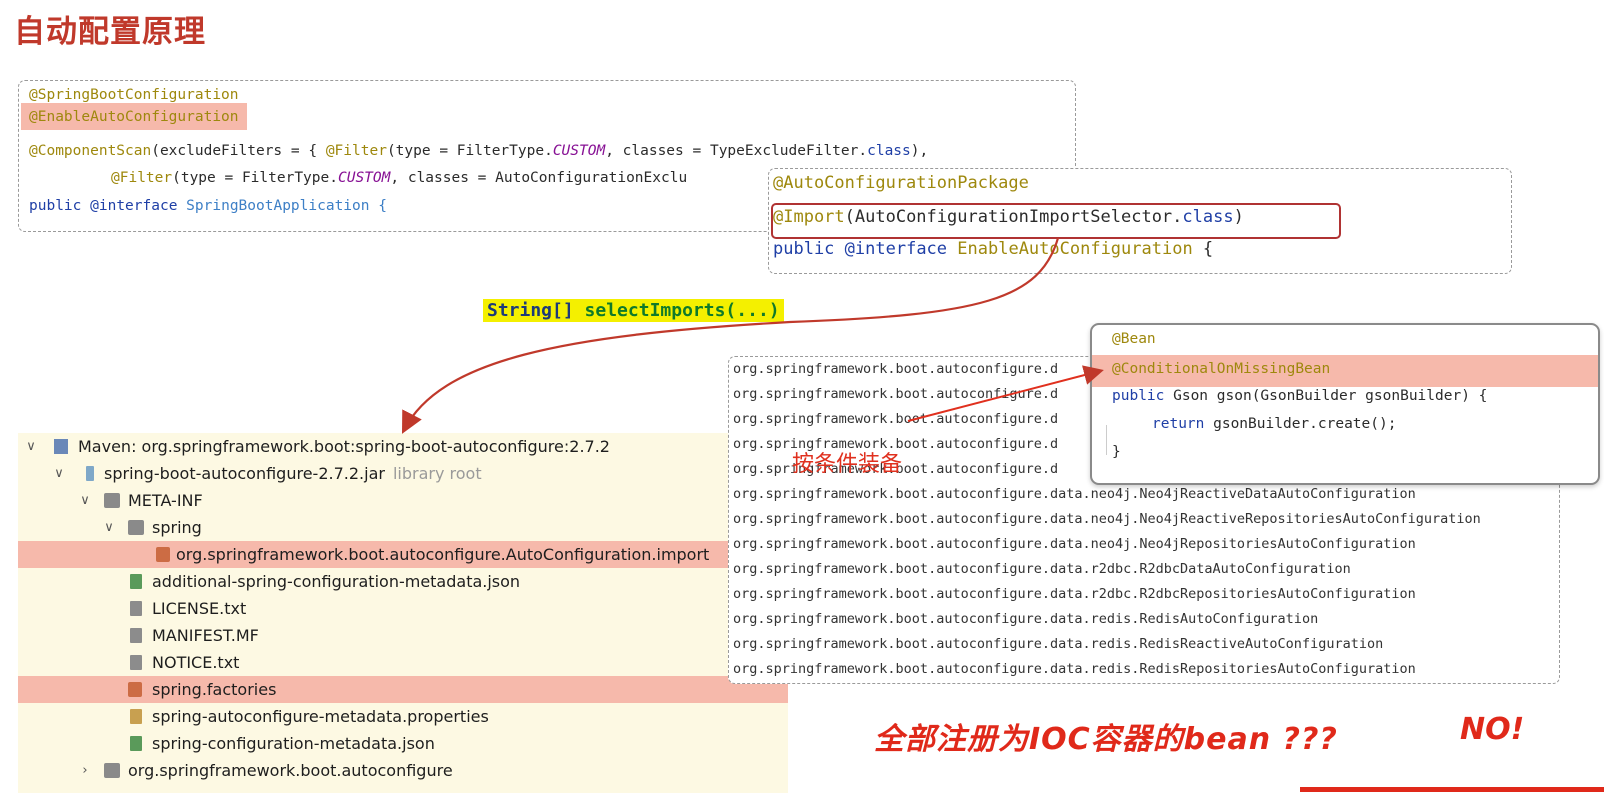 This screenshot has width=1604, height=793. Describe the element at coordinates (730, 335) in the screenshot. I see `import-to-tree-arrow` at that location.